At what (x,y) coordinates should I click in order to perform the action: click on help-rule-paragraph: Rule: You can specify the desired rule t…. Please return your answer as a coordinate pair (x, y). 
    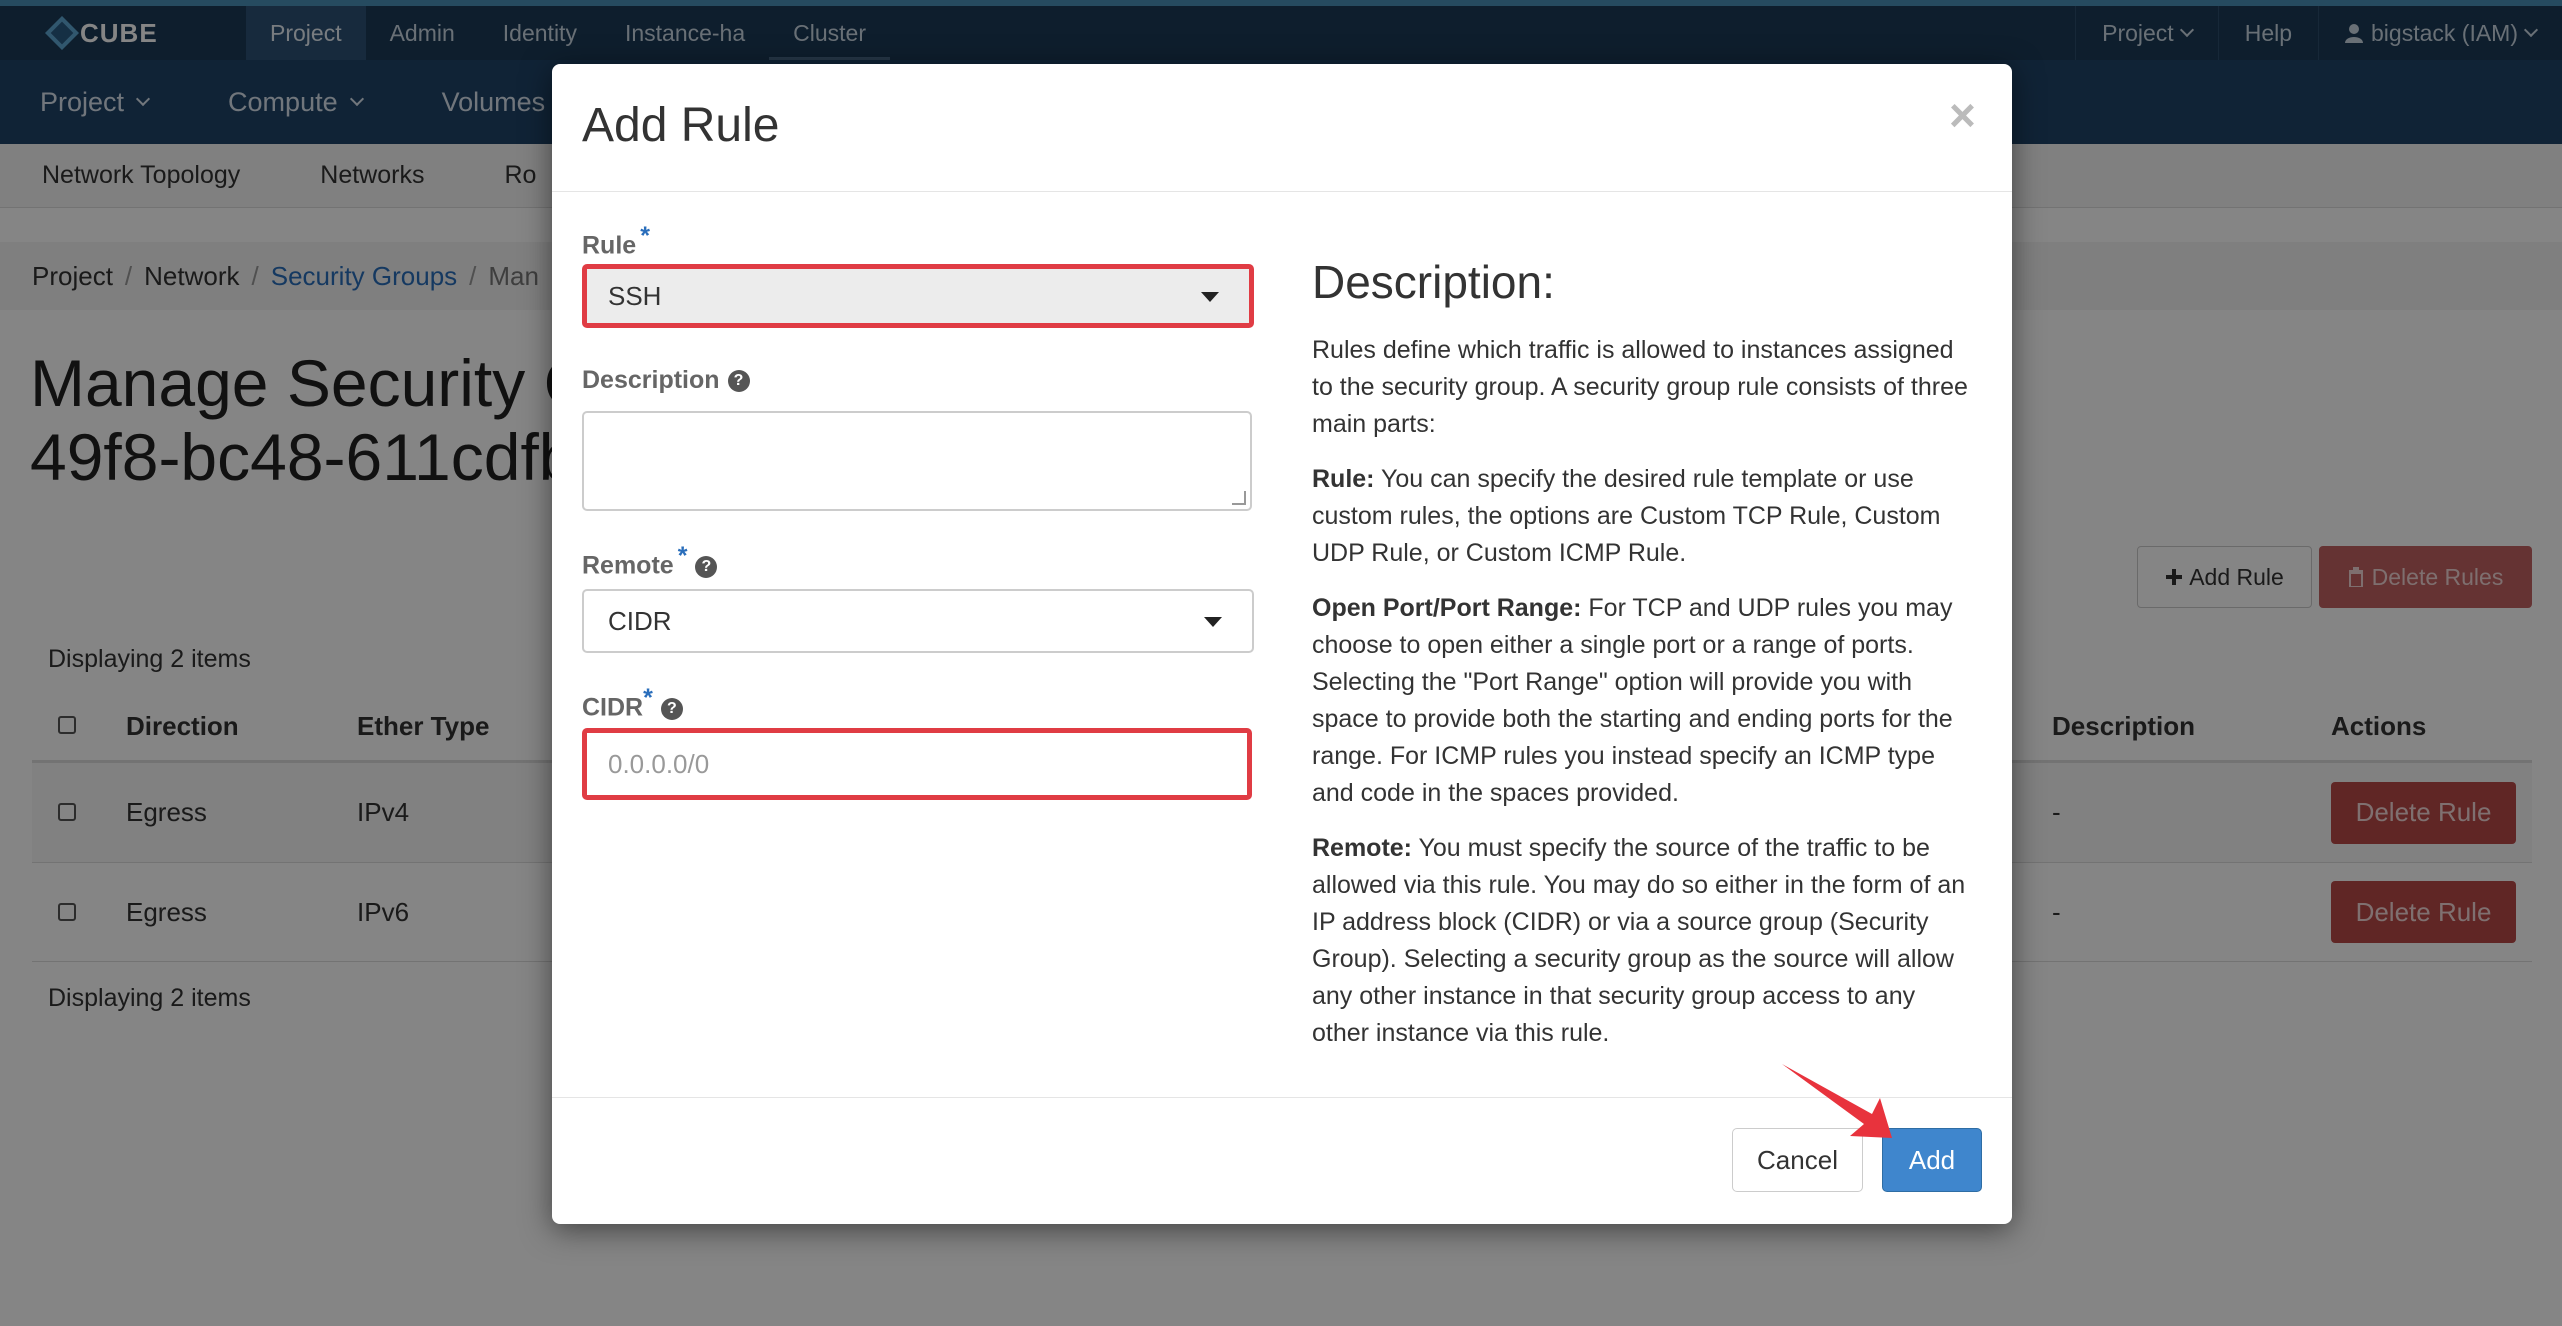
    Looking at the image, I should click on (1642, 516).